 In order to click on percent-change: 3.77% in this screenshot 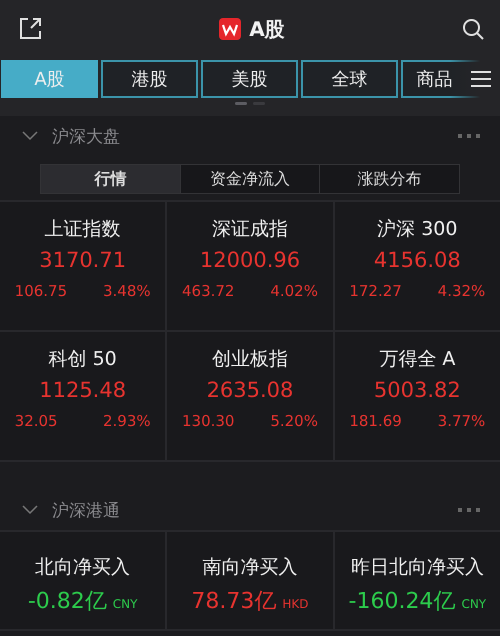, I will do `click(462, 421)`.